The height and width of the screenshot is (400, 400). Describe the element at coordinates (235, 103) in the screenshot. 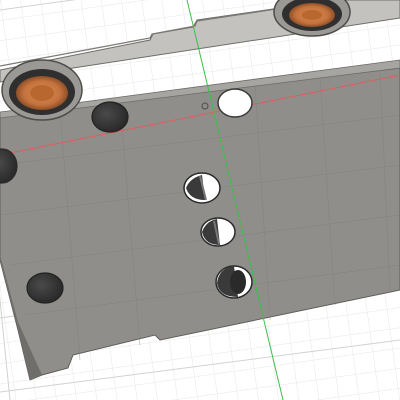

I see `hole-top-white` at that location.